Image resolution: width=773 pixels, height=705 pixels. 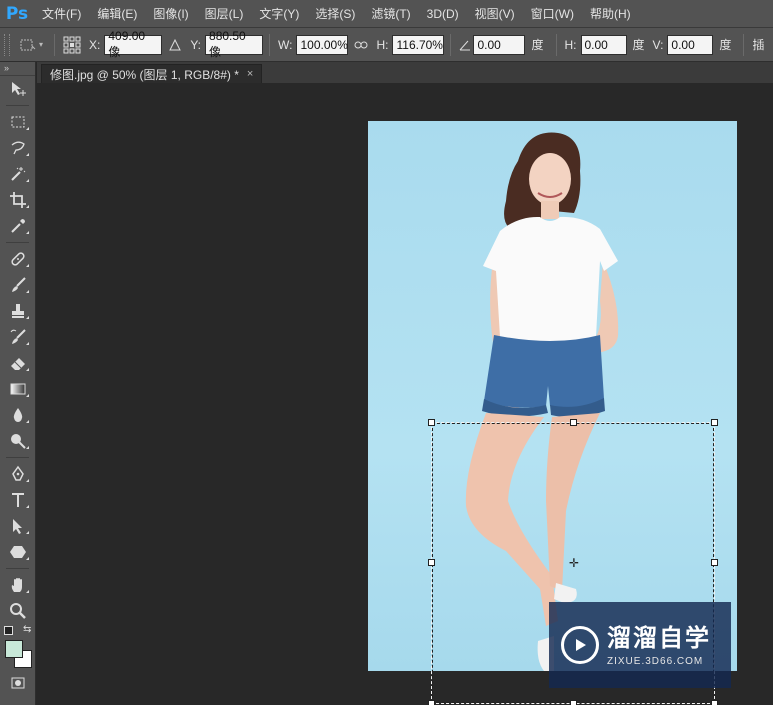 What do you see at coordinates (714, 422) in the screenshot?
I see `transform-handle-top-right` at bounding box center [714, 422].